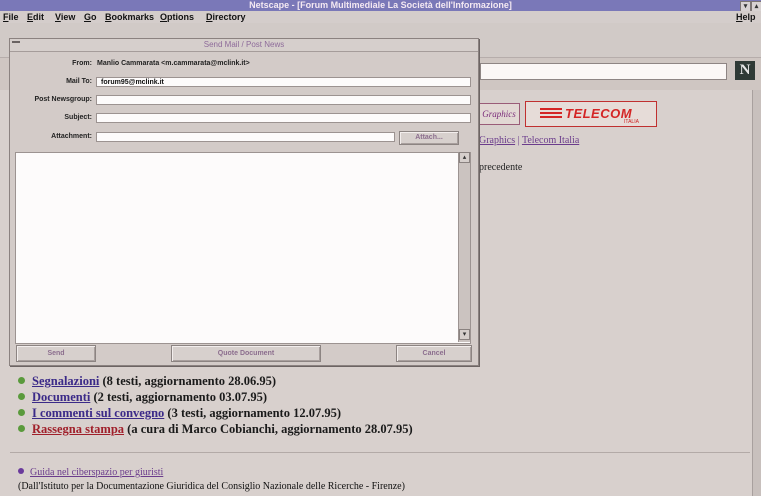 Image resolution: width=761 pixels, height=496 pixels. I want to click on cancel-button: Cancel, so click(434, 353).